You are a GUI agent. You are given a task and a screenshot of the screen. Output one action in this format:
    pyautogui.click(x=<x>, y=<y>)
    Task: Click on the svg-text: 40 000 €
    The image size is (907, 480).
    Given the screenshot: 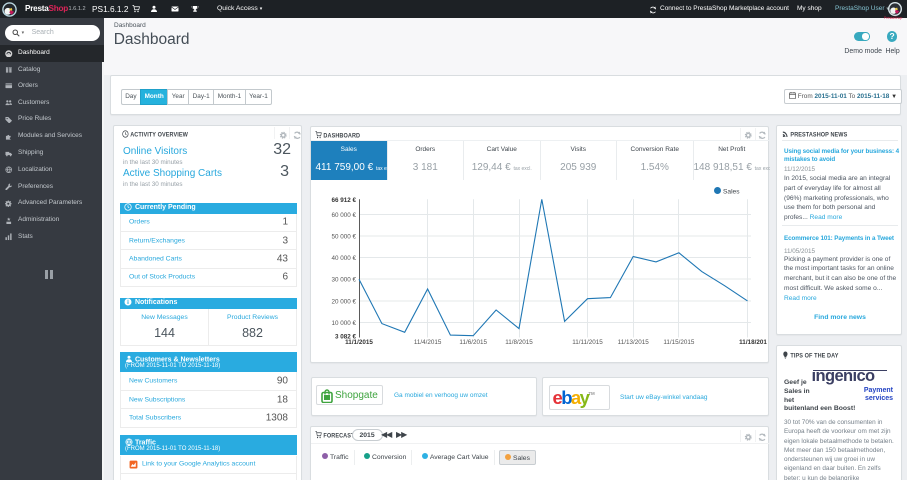 What is the action you would take?
    pyautogui.click(x=343, y=258)
    